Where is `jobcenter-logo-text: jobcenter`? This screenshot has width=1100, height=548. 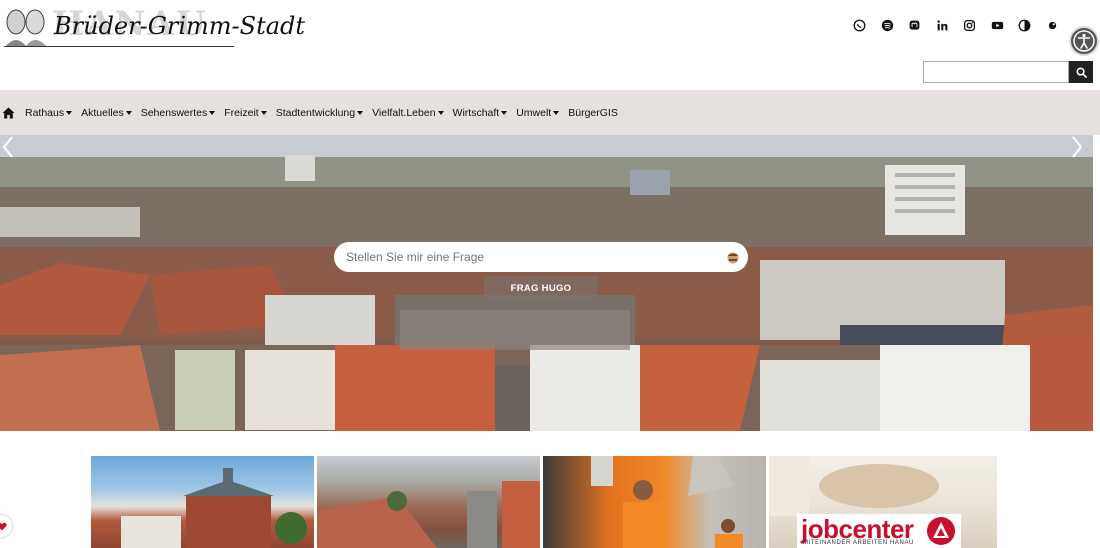 jobcenter-logo-text: jobcenter is located at coordinates (857, 529).